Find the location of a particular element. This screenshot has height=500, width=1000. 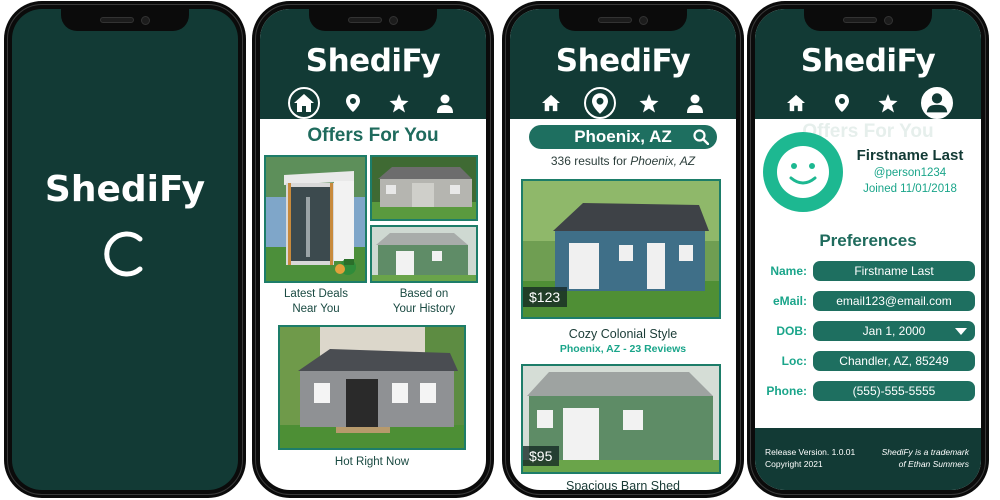

footer-right: ShediFy is a trademark of Ethan Summers is located at coordinates (925, 458).